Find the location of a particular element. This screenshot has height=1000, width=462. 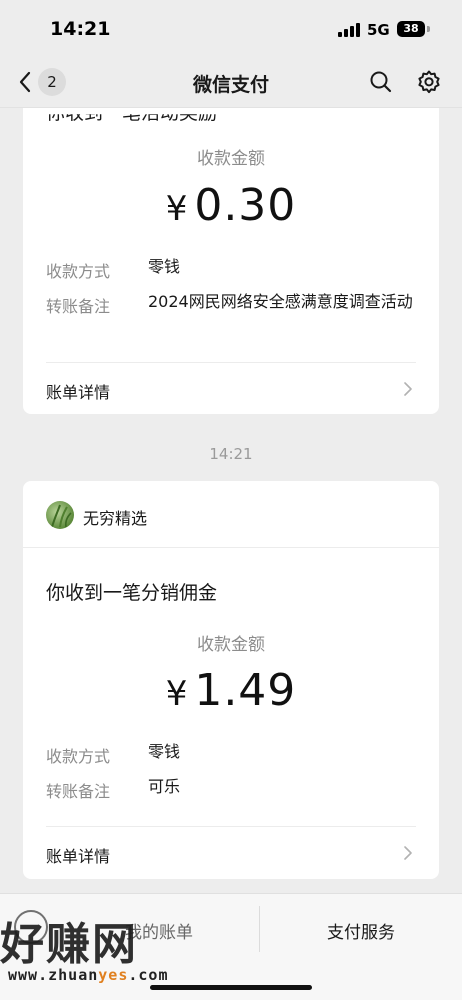

battery-icon: 38 is located at coordinates (411, 29).